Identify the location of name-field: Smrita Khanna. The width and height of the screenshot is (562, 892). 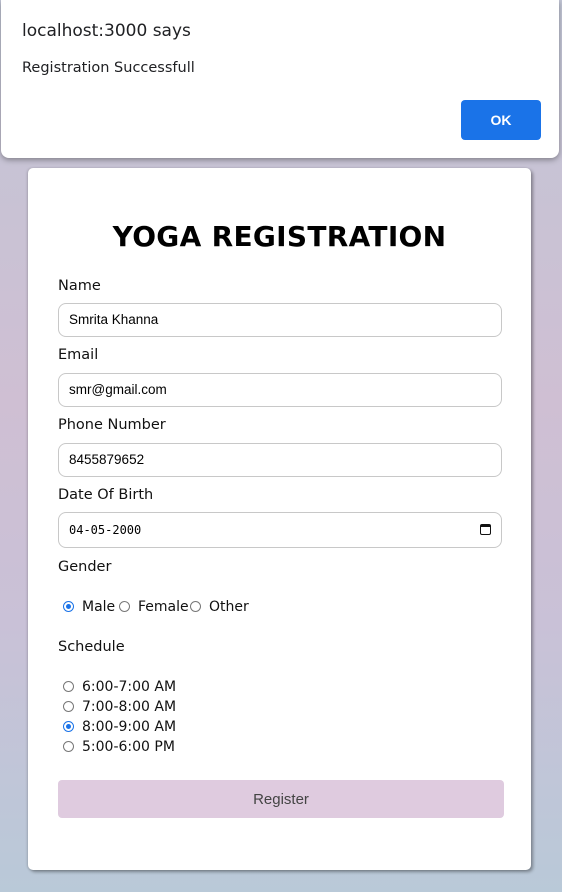
(280, 320).